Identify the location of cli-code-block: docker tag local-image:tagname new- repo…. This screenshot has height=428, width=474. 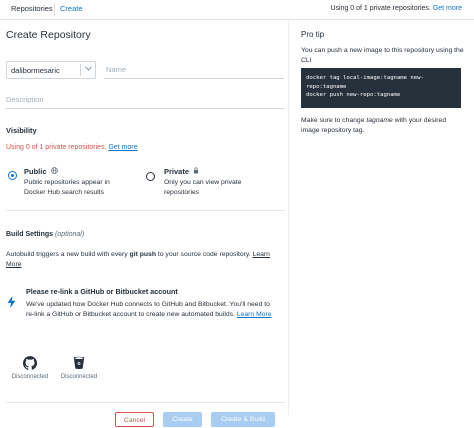
(381, 88).